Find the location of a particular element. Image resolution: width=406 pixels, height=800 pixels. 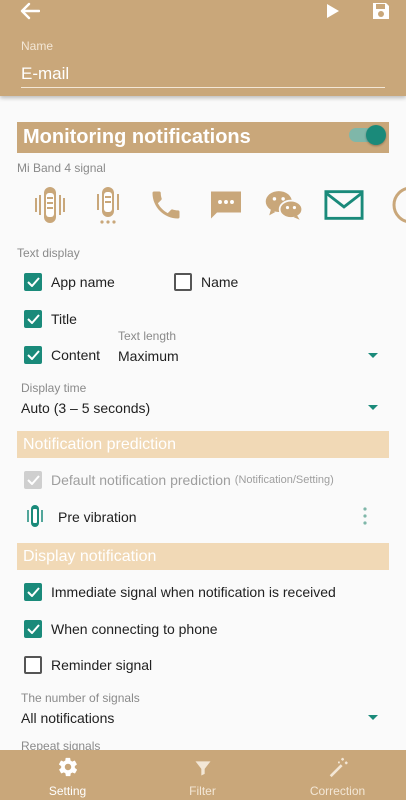

title-label: Title is located at coordinates (64, 319).